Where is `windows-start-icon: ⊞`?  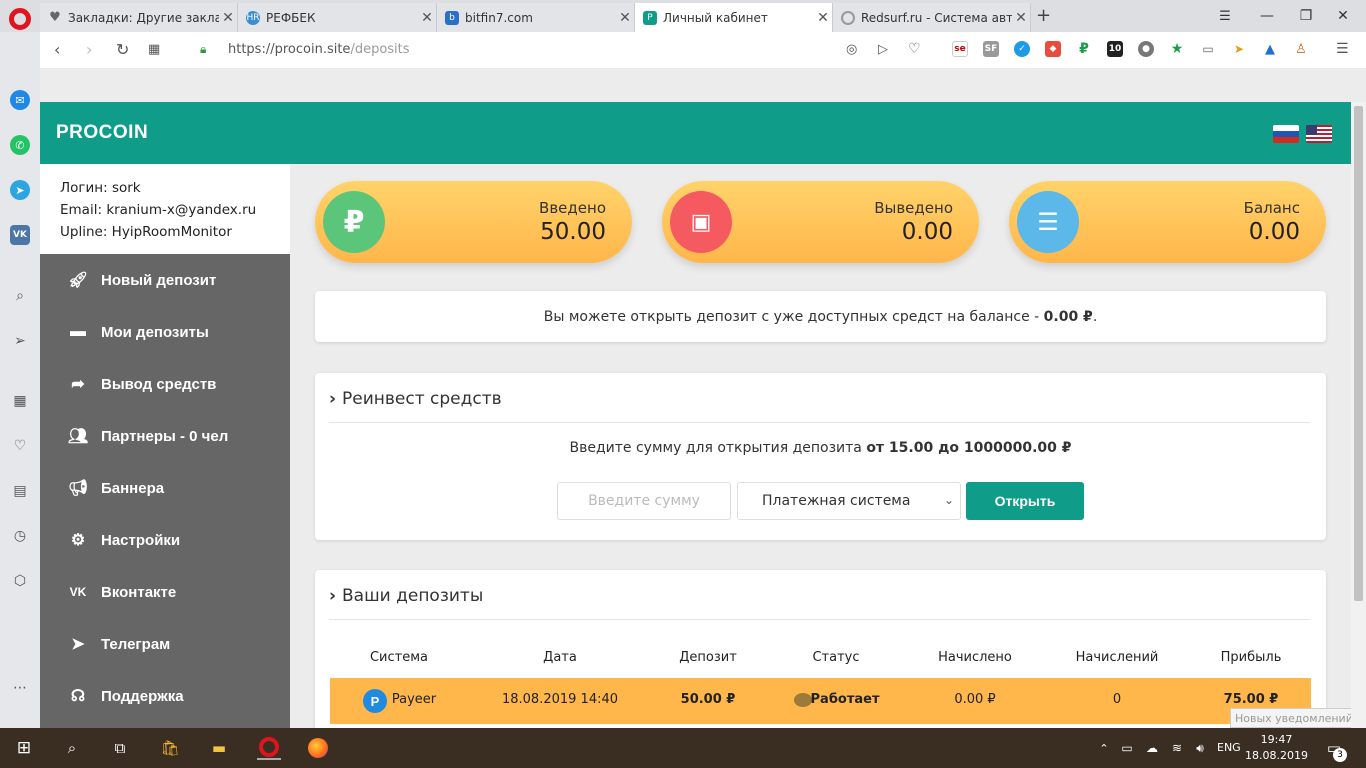 windows-start-icon: ⊞ is located at coordinates (24, 748).